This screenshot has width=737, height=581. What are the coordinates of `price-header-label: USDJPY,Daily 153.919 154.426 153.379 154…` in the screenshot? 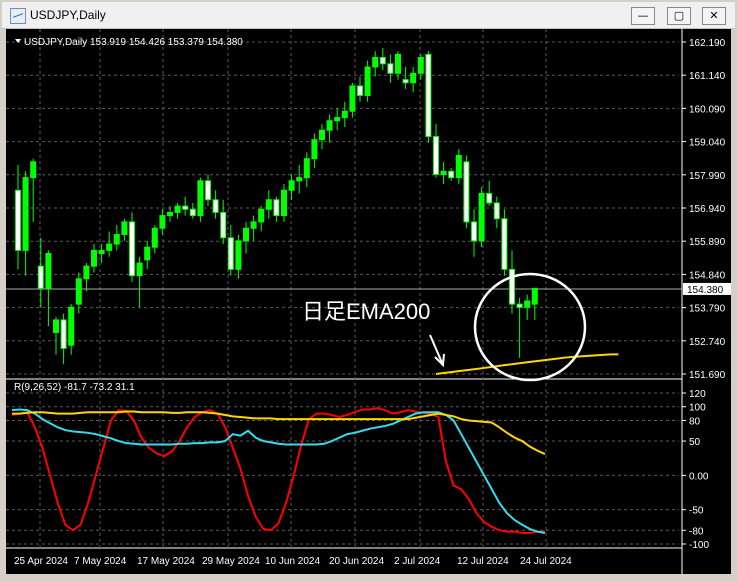 It's located at (133, 42).